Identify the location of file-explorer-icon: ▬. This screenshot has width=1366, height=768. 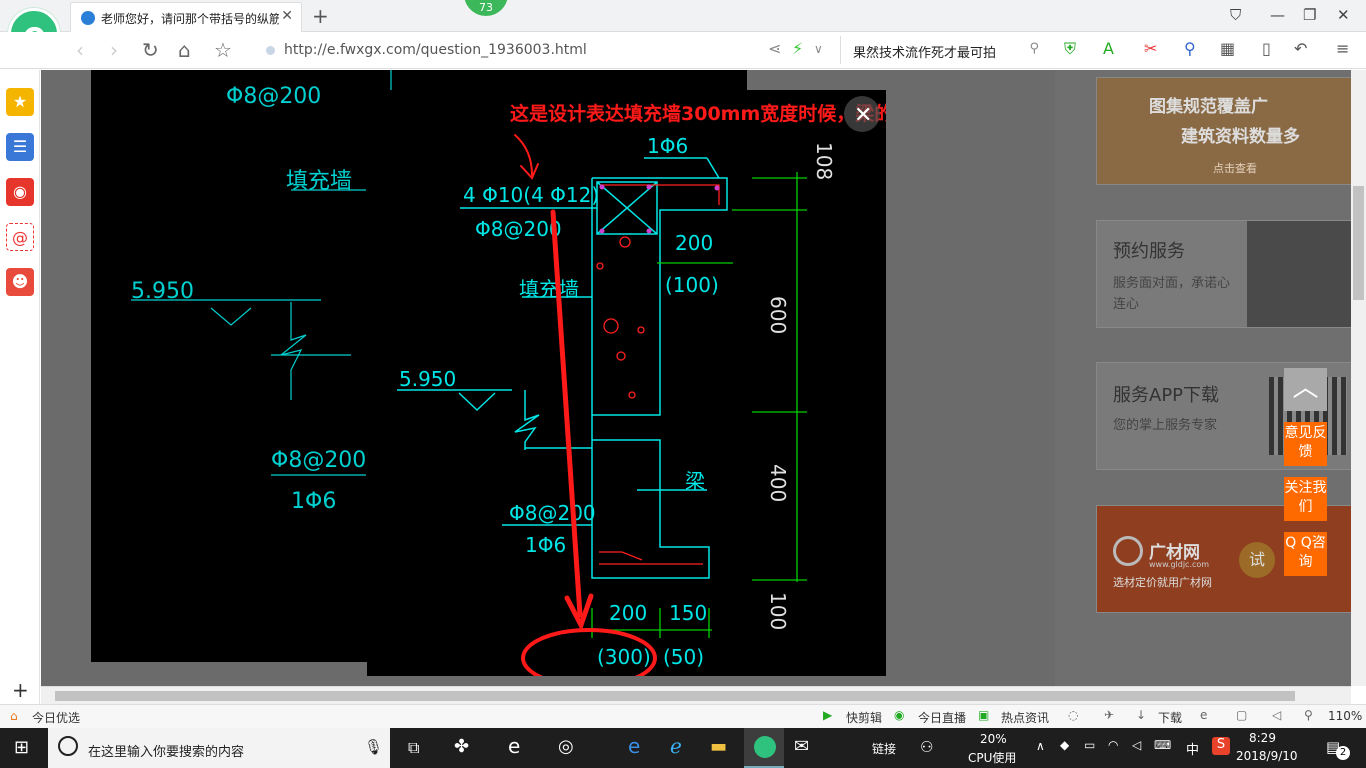
(718, 746).